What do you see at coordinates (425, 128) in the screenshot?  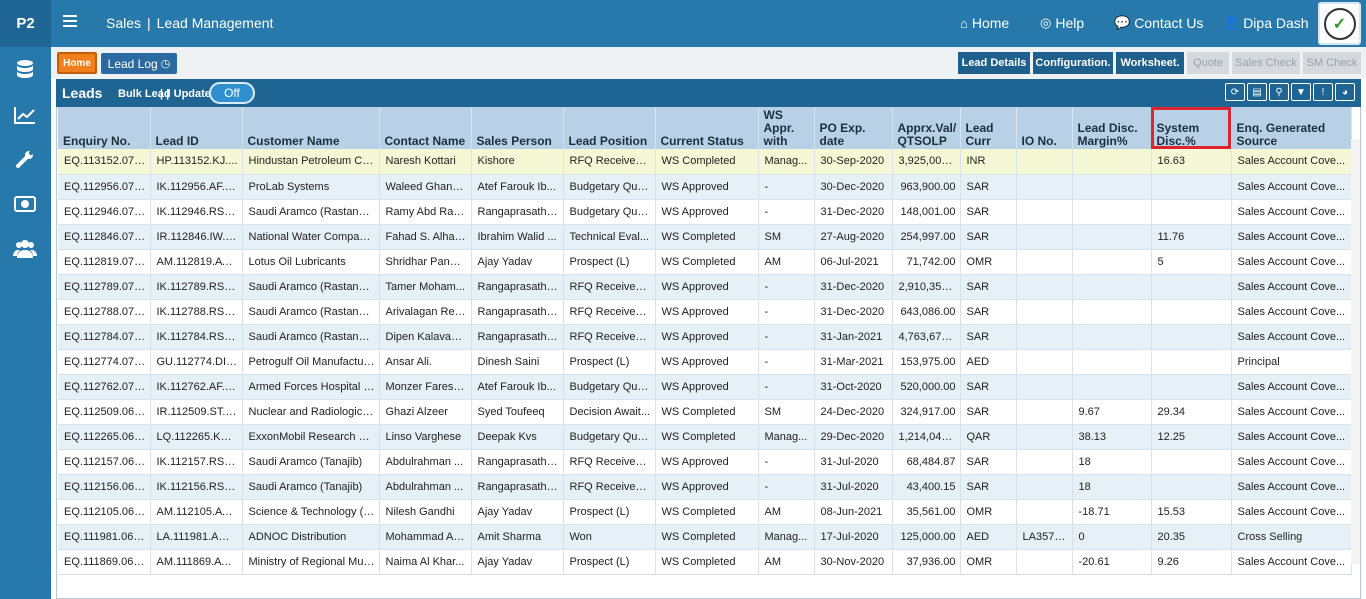 I see `column-header: Contact Name` at bounding box center [425, 128].